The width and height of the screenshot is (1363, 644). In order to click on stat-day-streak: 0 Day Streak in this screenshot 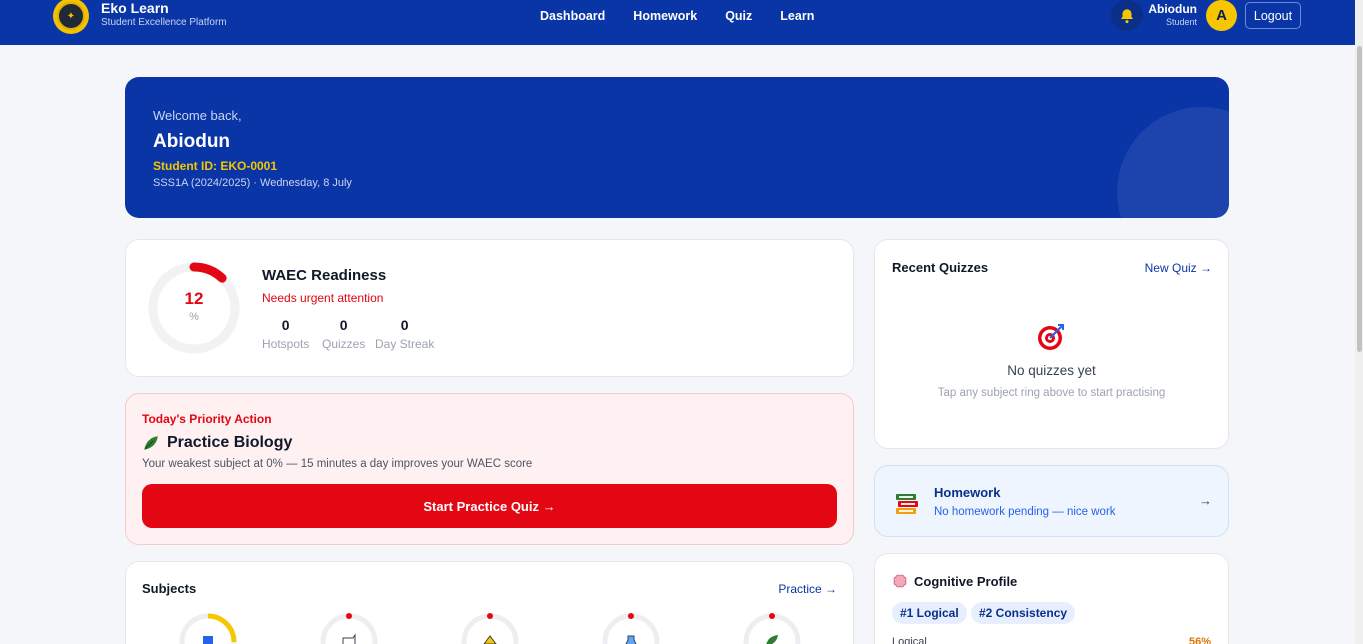, I will do `click(404, 334)`.